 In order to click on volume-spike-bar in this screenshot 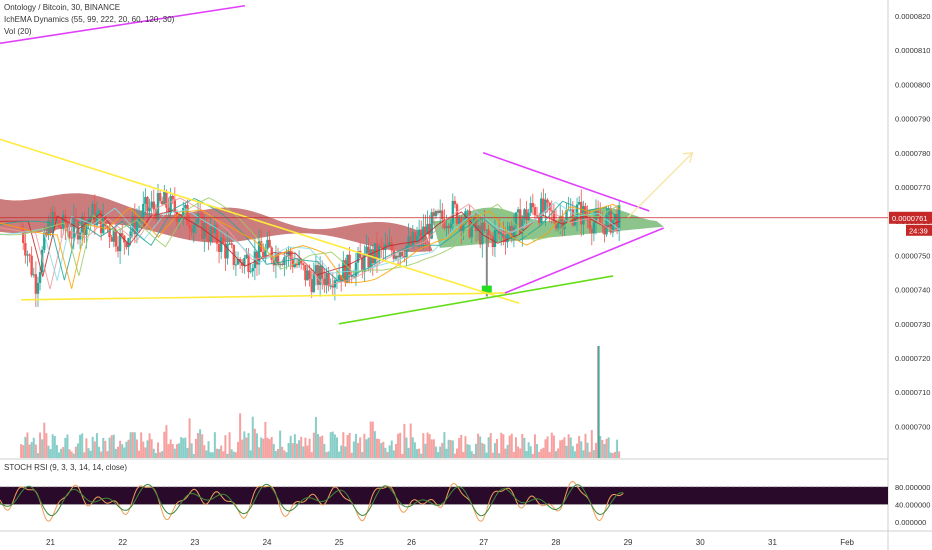, I will do `click(598, 402)`.